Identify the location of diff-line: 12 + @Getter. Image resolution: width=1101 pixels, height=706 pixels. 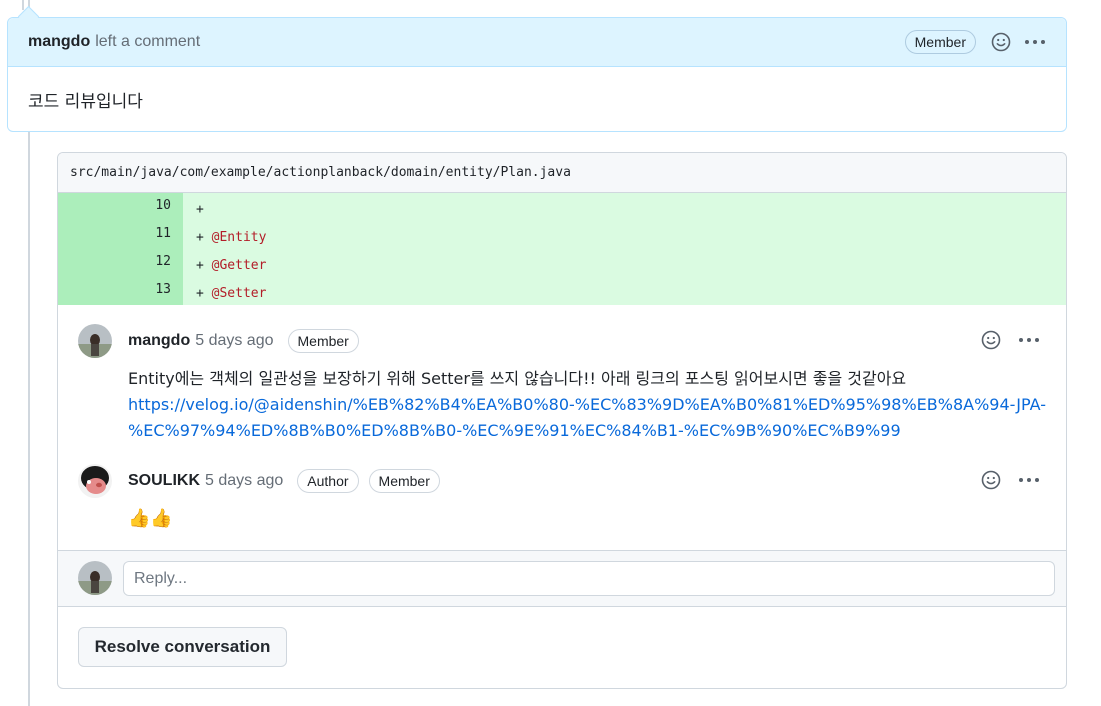
(562, 263).